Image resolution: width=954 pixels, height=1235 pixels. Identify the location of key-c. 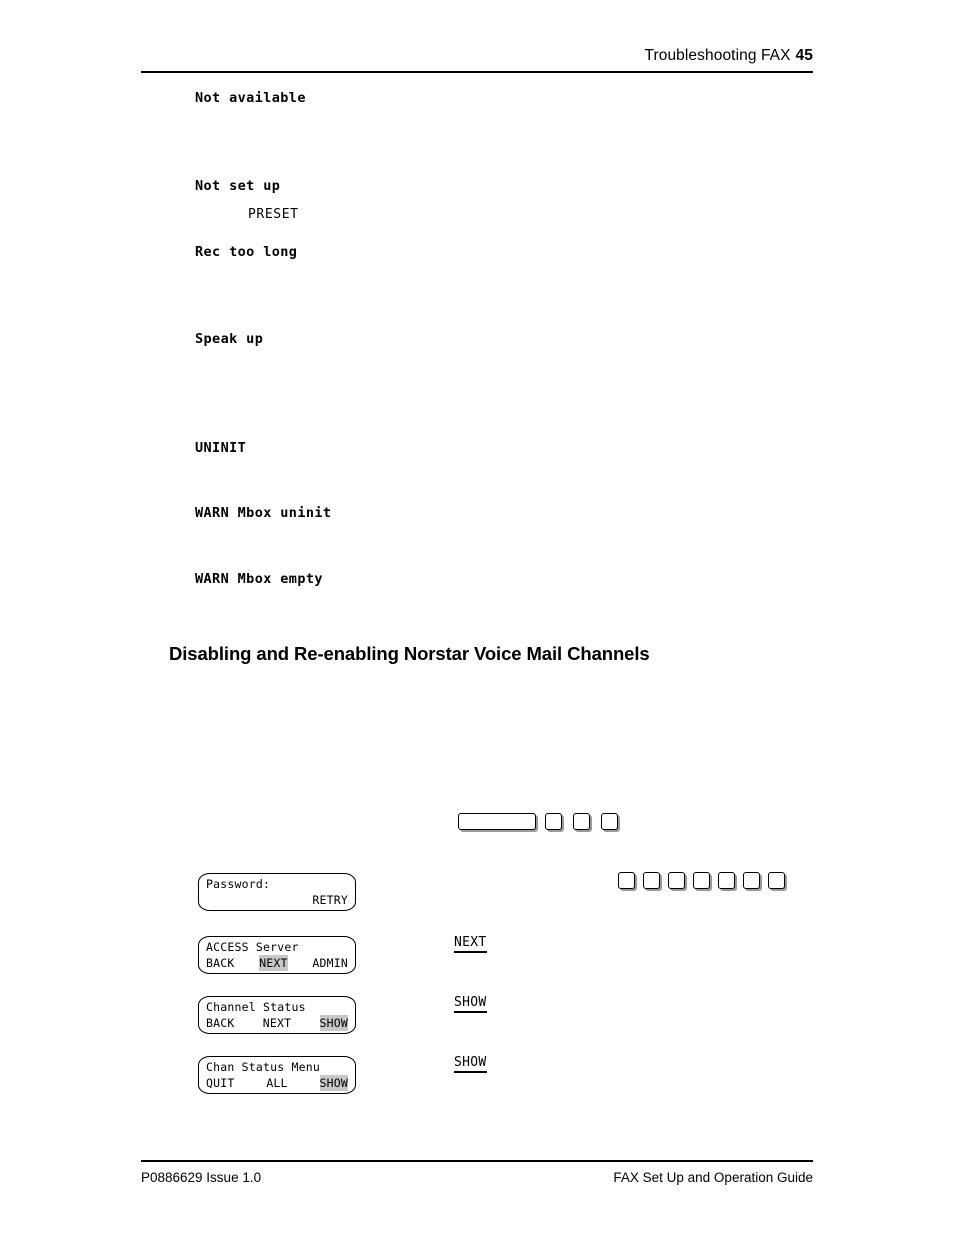
(676, 880).